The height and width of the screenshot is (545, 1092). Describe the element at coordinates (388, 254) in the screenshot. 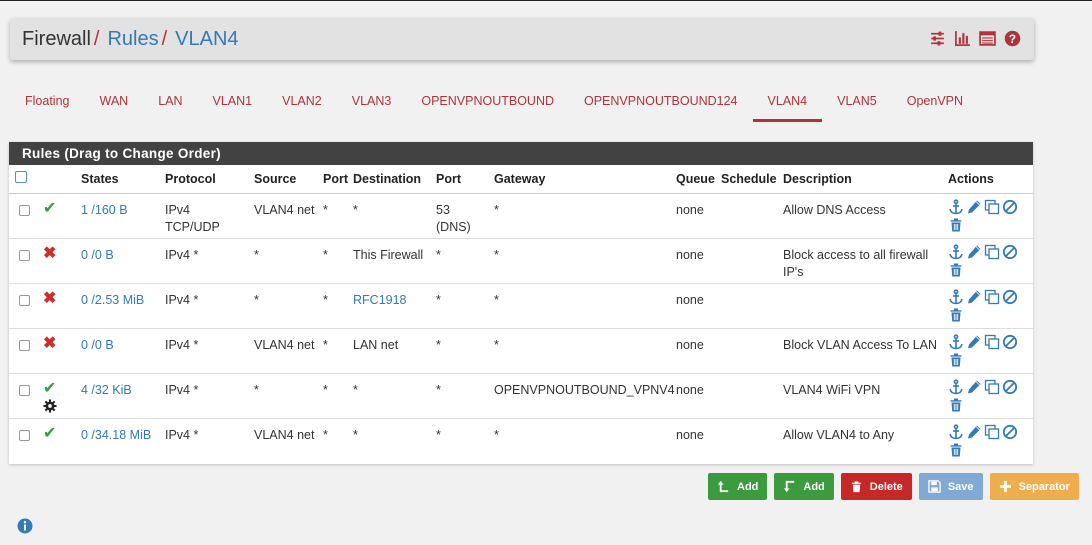

I see `destination-cell: This Firewall` at that location.